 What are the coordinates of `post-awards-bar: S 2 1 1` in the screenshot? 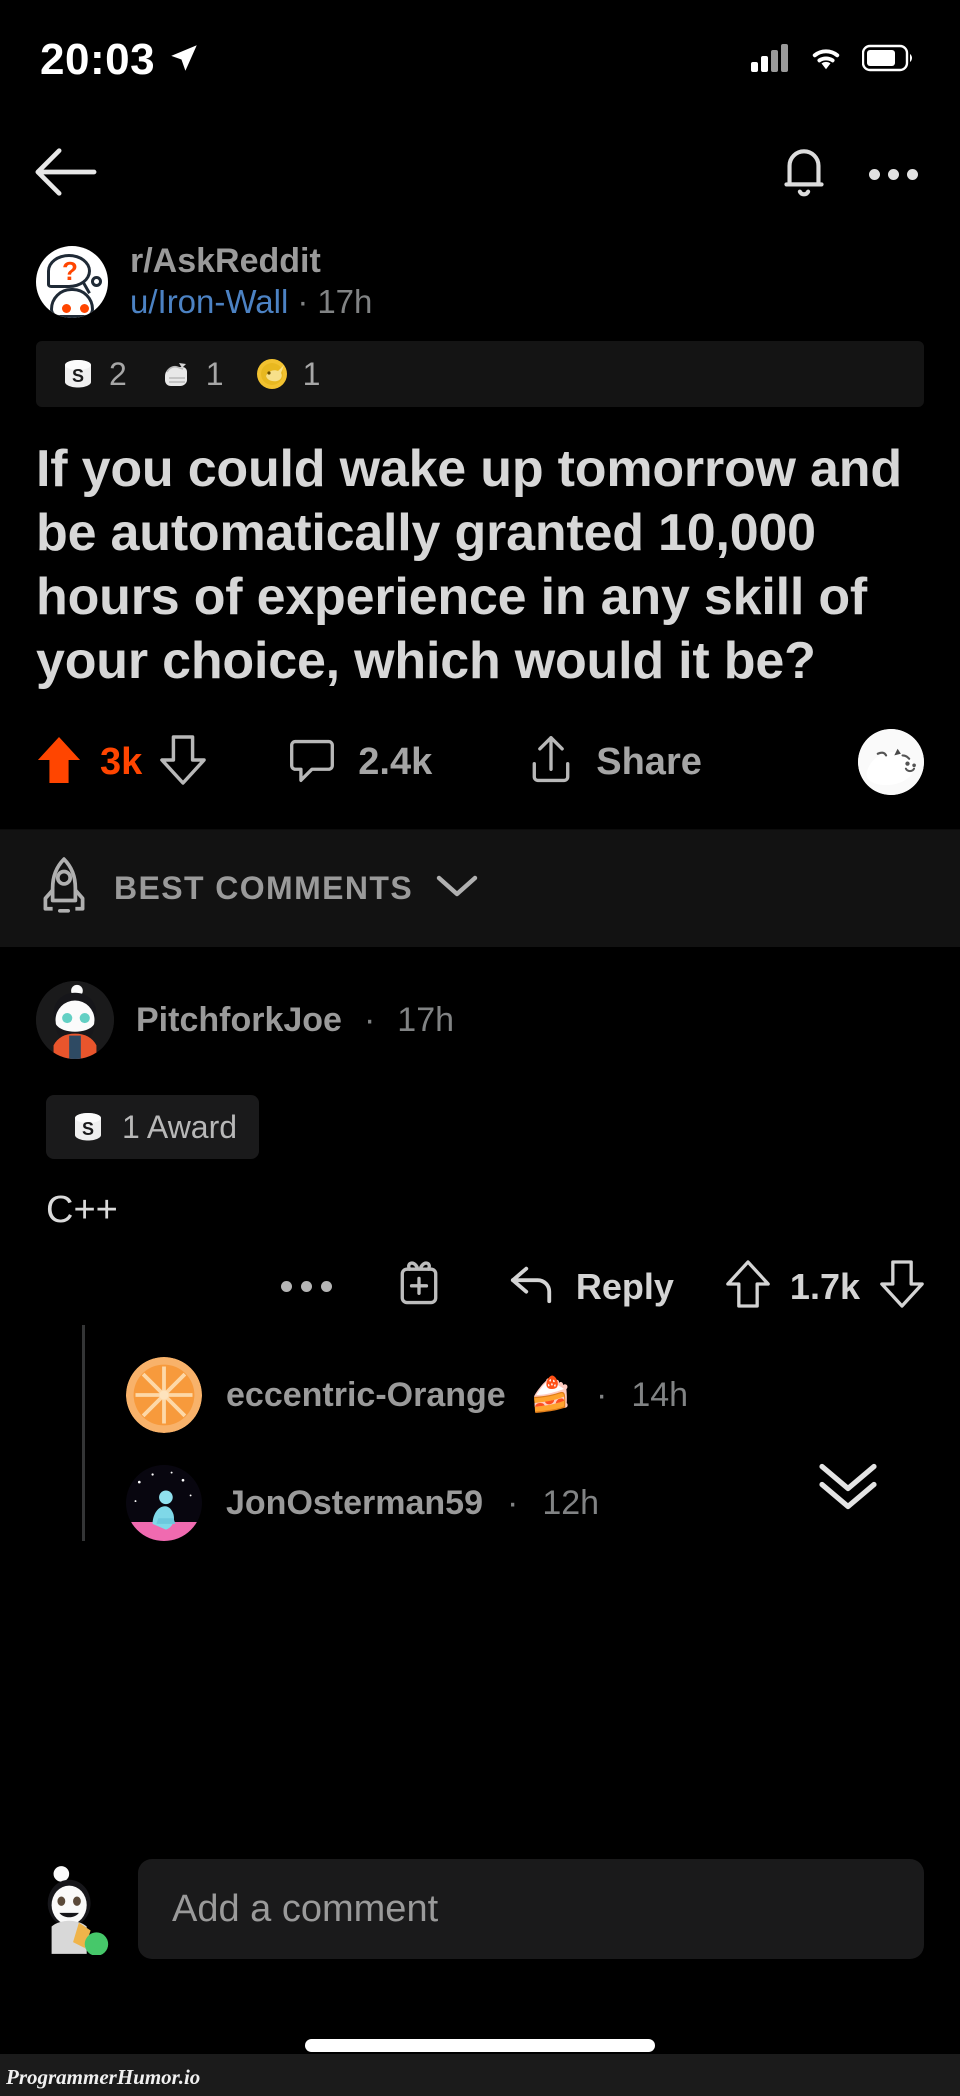 It's located at (480, 374).